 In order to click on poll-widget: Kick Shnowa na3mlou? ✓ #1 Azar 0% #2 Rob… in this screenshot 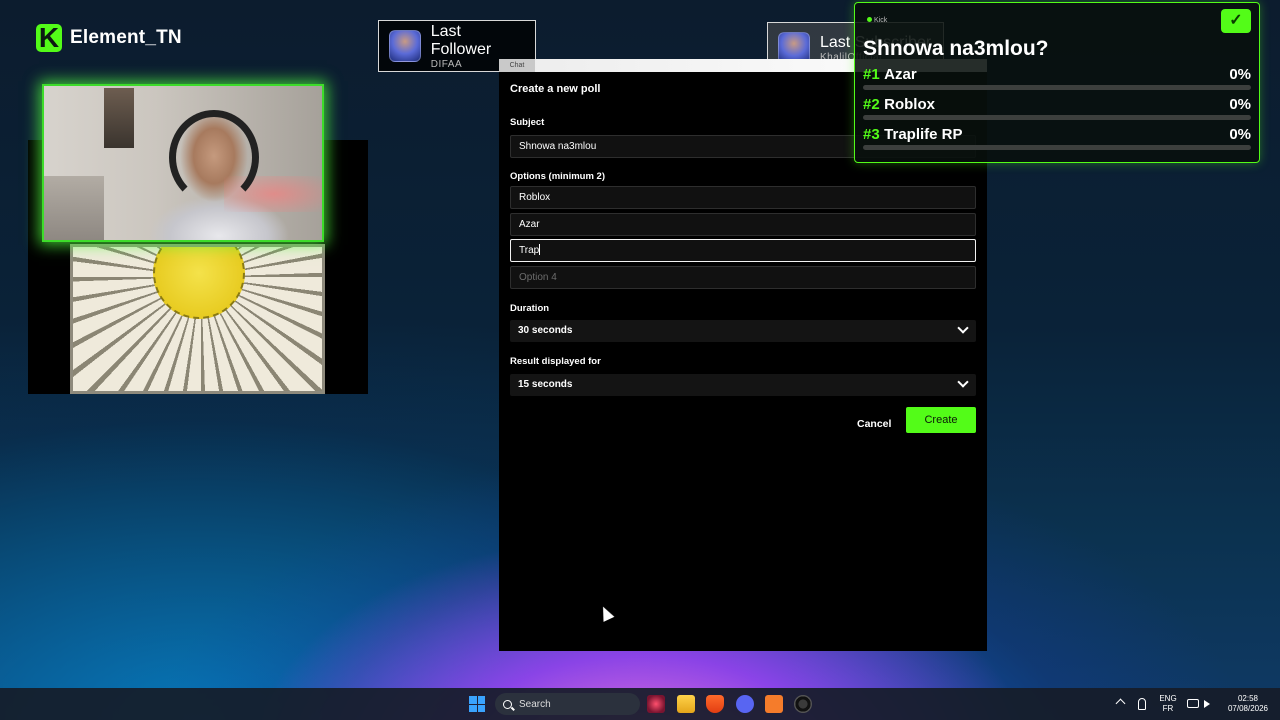, I will do `click(1057, 82)`.